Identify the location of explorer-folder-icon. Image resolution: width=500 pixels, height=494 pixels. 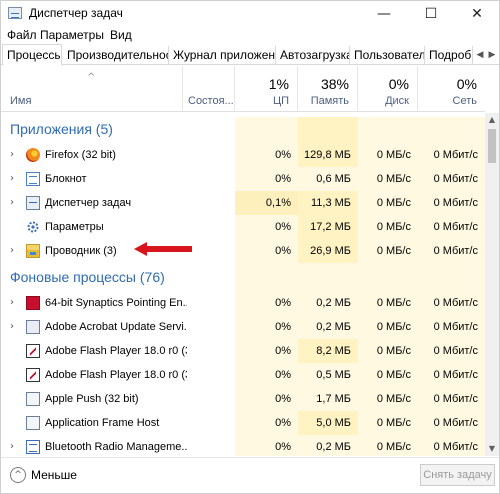
(33, 251).